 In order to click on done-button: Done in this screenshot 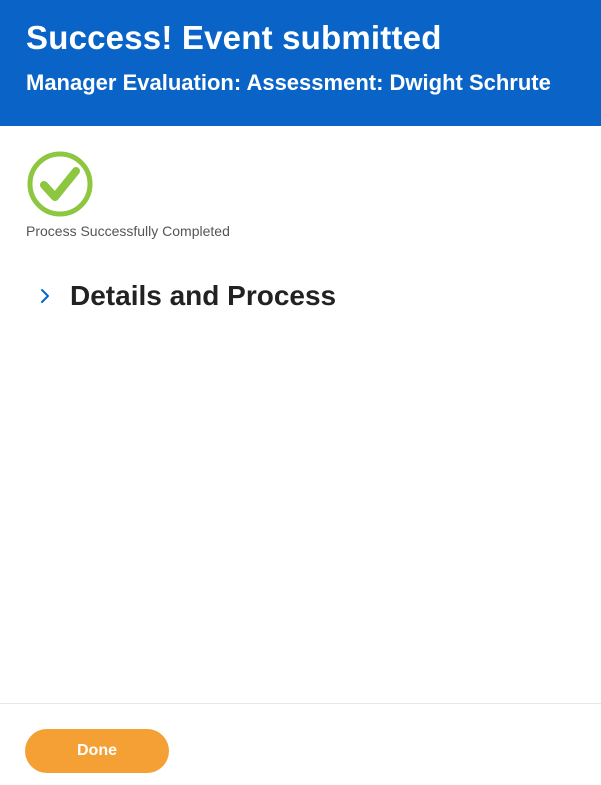, I will do `click(97, 751)`.